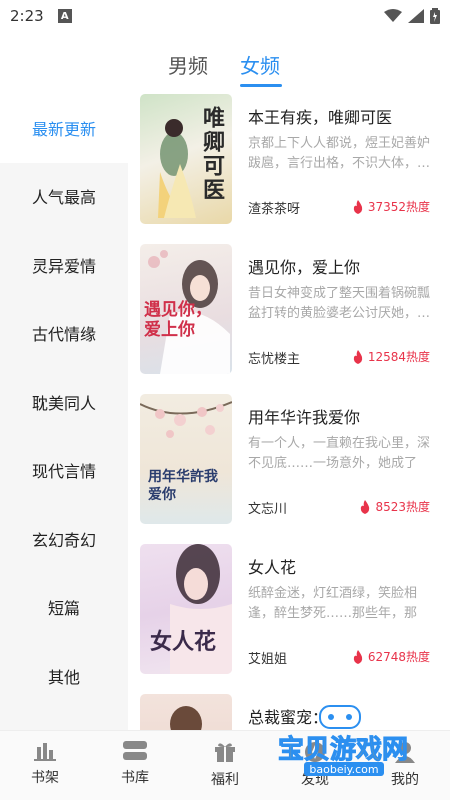 The height and width of the screenshot is (800, 450). I want to click on nav-welfare: 福利, so click(225, 765).